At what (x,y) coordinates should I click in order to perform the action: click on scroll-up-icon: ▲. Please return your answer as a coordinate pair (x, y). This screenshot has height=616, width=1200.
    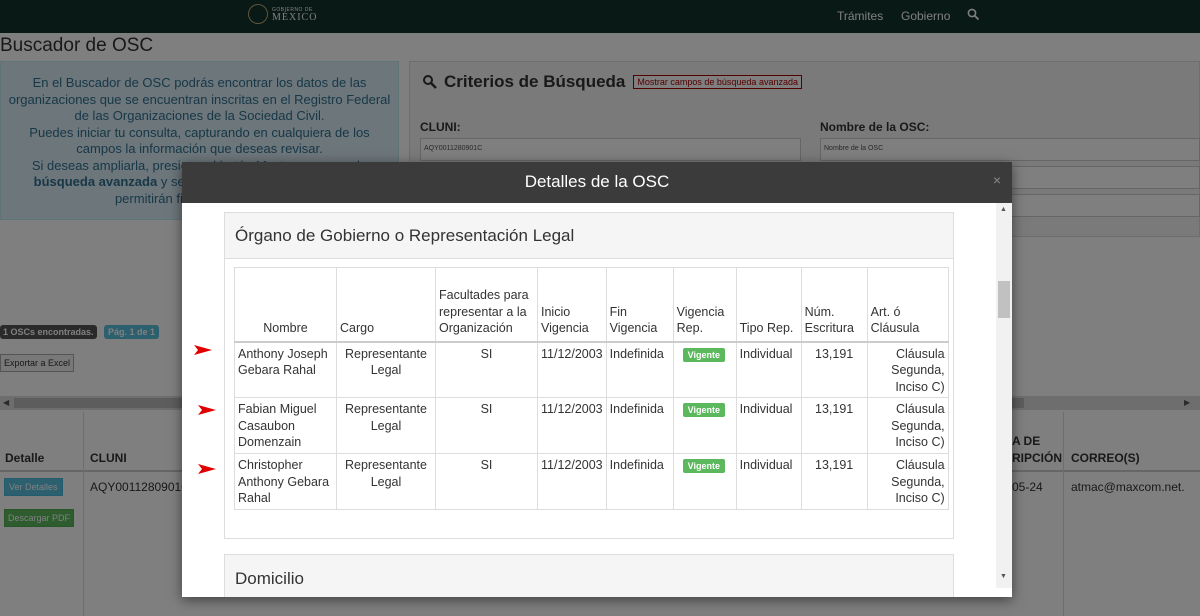
    Looking at the image, I should click on (1003, 209).